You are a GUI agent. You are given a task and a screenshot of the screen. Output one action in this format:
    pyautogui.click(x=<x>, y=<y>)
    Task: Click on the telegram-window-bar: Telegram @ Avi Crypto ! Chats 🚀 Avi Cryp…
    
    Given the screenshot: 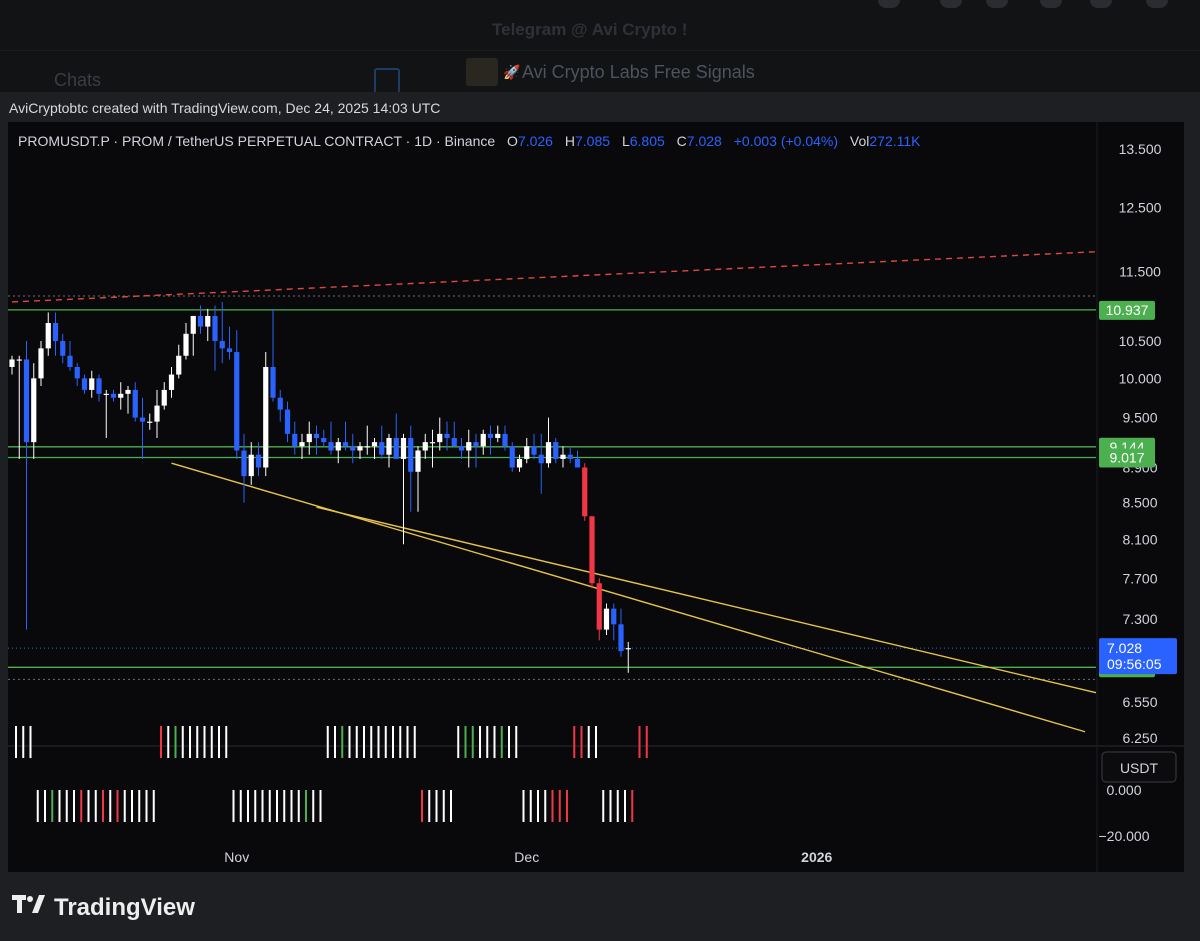 What is the action you would take?
    pyautogui.click(x=600, y=47)
    